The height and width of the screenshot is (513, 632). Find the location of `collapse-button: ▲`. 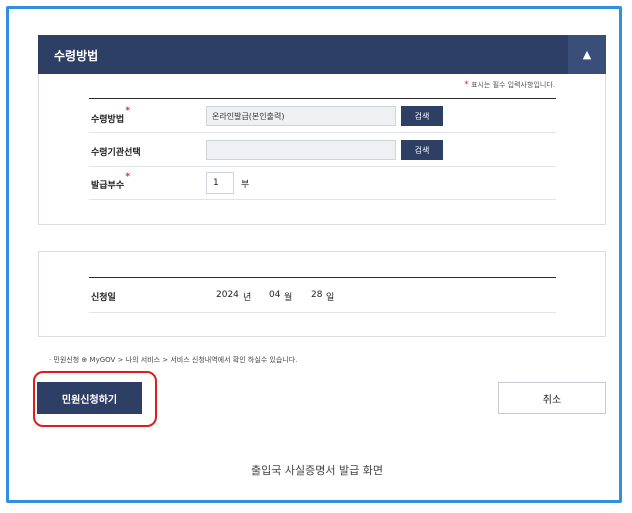

collapse-button: ▲ is located at coordinates (587, 54).